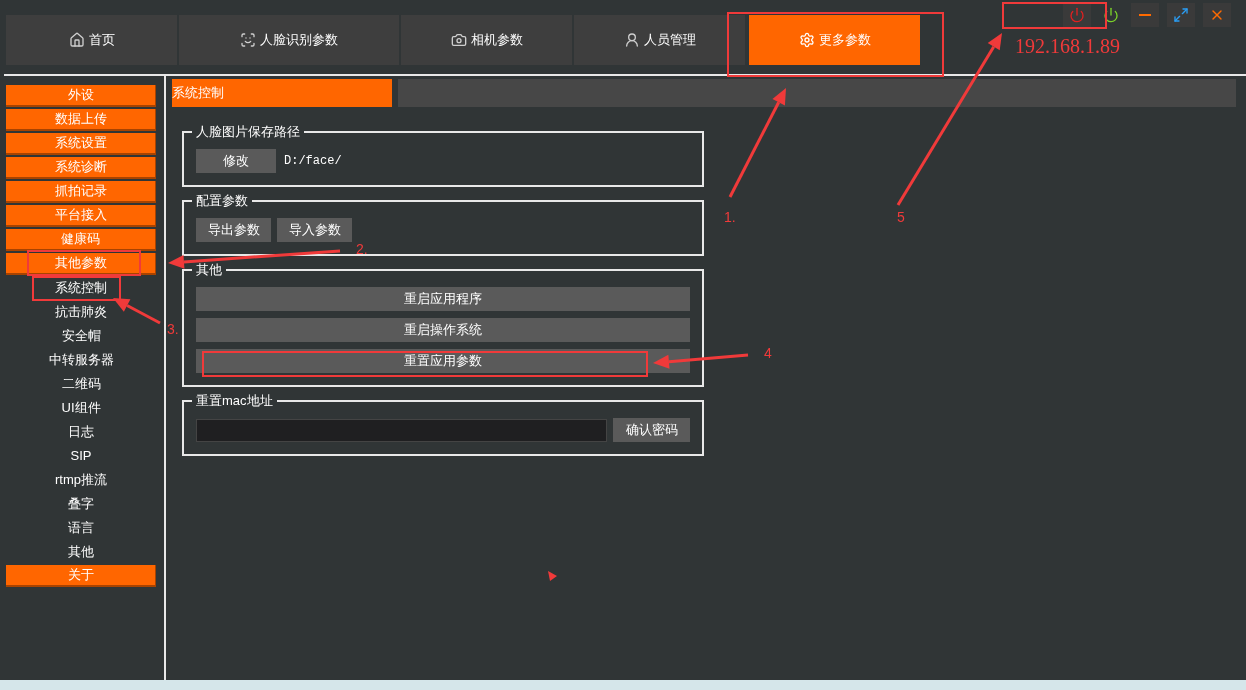 The width and height of the screenshot is (1246, 690). I want to click on path-value: D:/face/, so click(313, 161).